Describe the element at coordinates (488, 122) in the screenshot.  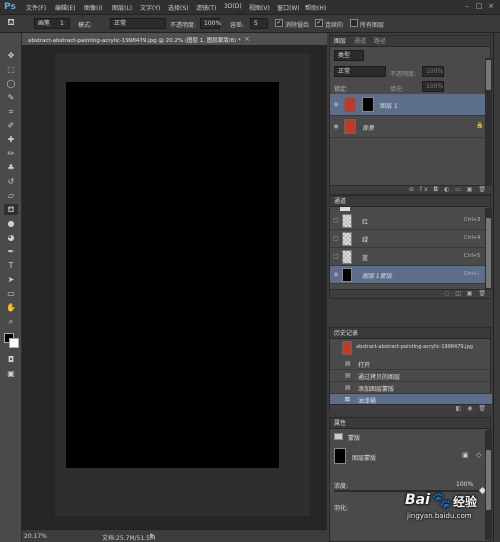
I see `layers-scrollbar` at that location.